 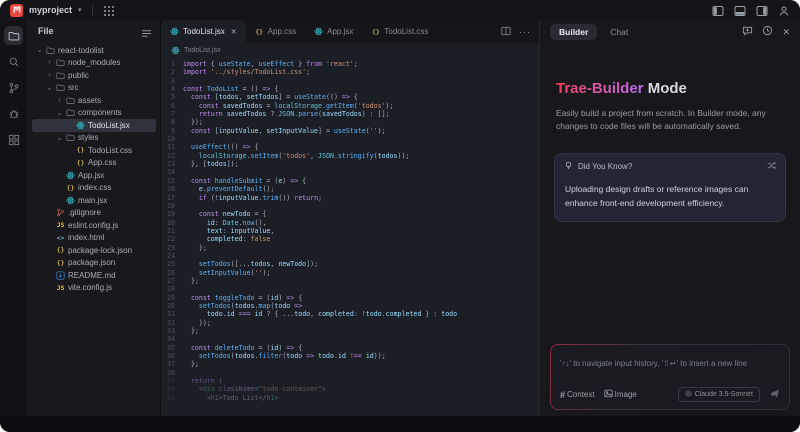 What do you see at coordinates (171, 264) in the screenshot?
I see `line-number: 25` at bounding box center [171, 264].